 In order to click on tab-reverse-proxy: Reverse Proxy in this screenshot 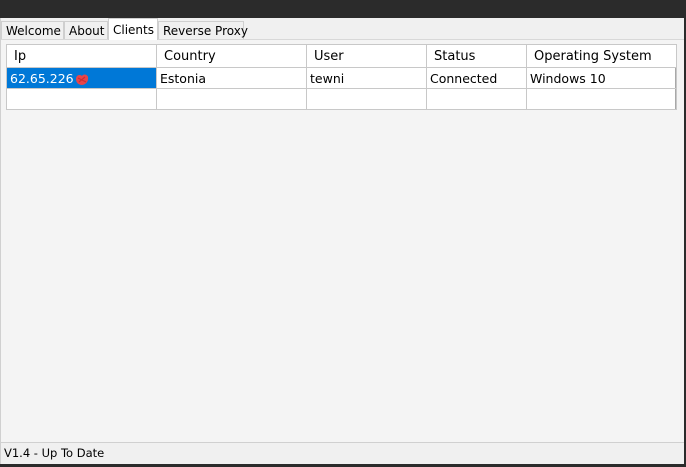, I will do `click(203, 30)`.